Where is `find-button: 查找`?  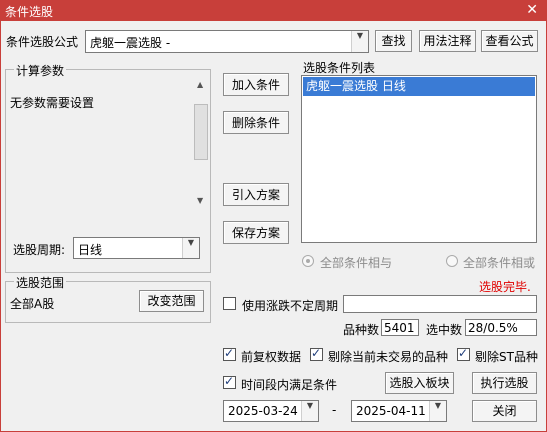 find-button: 查找 is located at coordinates (393, 41).